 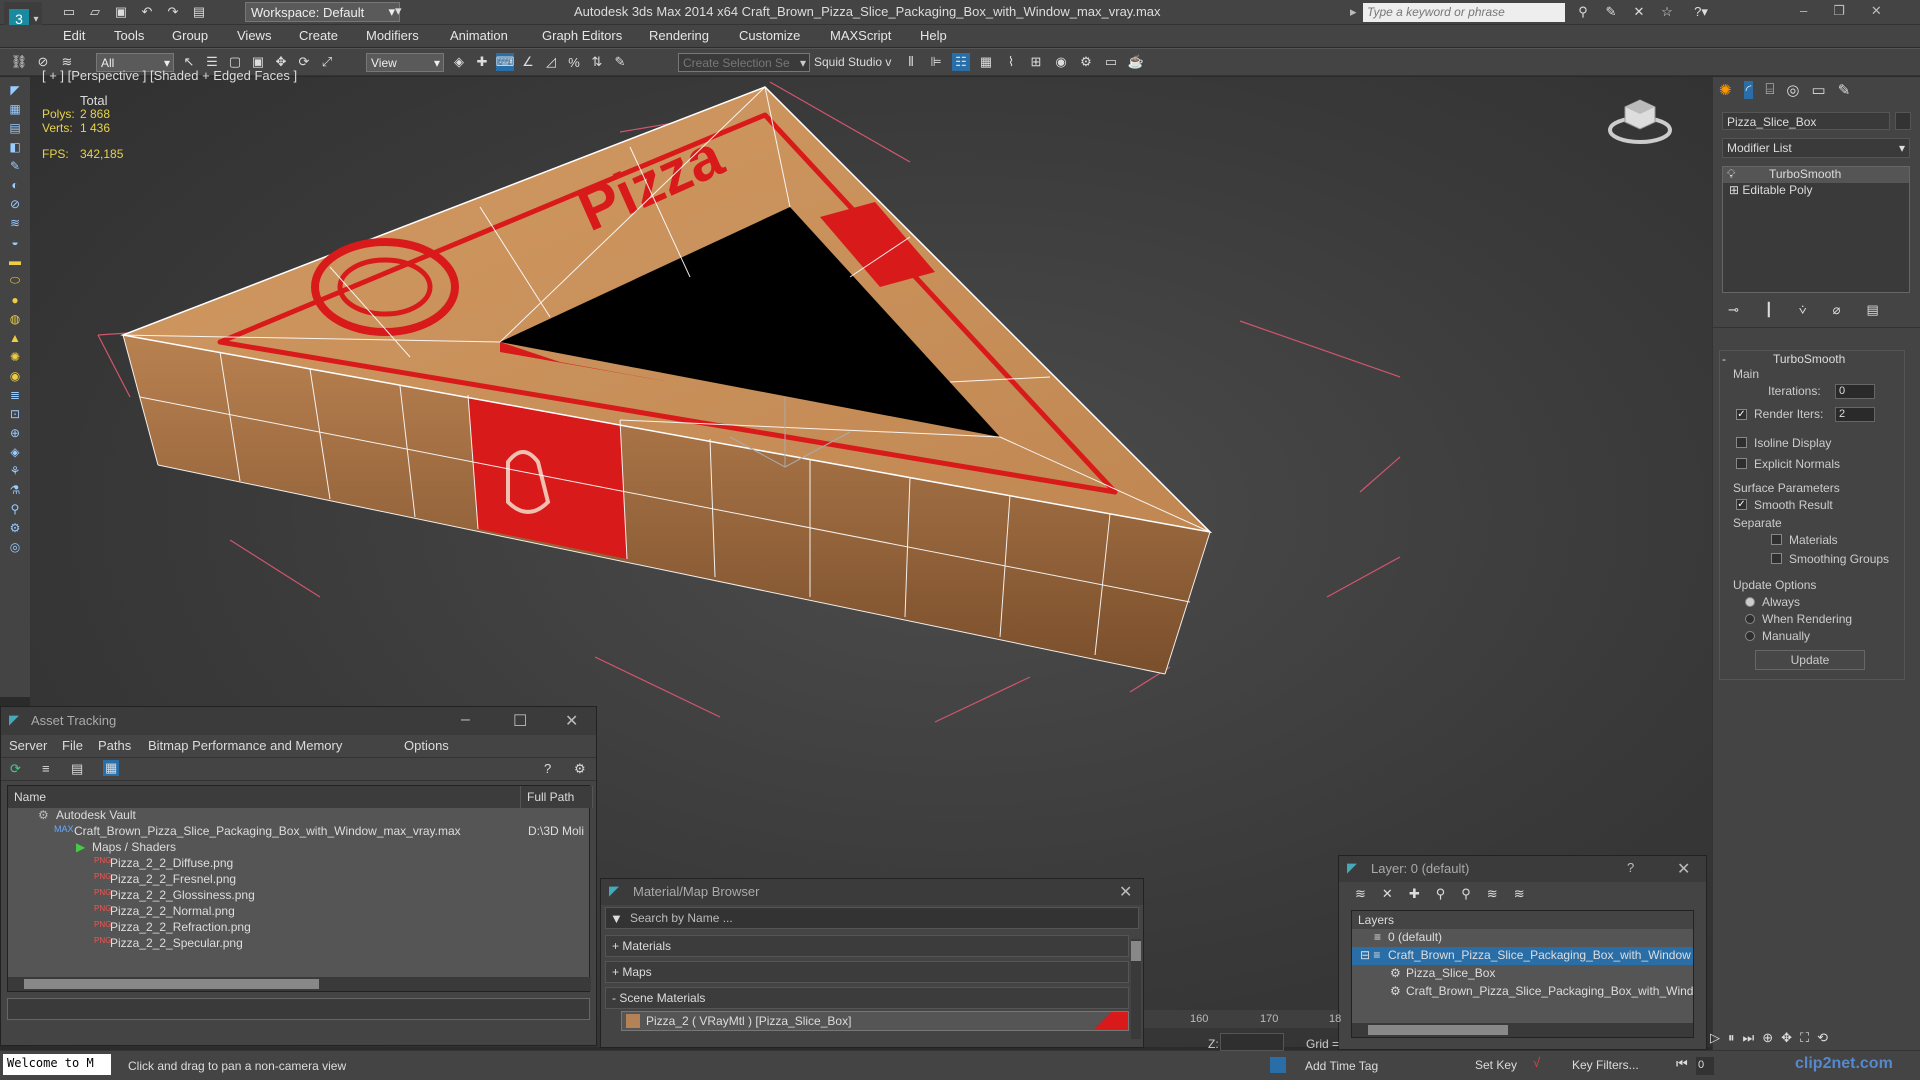 I want to click on strip-tool-20-icon: ◈, so click(x=14, y=452).